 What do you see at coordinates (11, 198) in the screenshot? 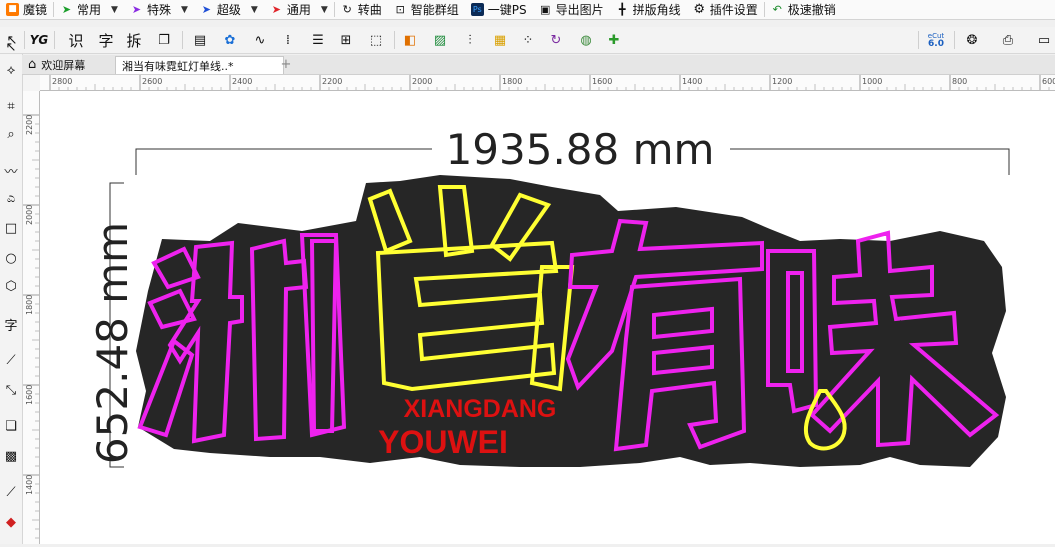
I see `artistic-media-tool: ಎ` at bounding box center [11, 198].